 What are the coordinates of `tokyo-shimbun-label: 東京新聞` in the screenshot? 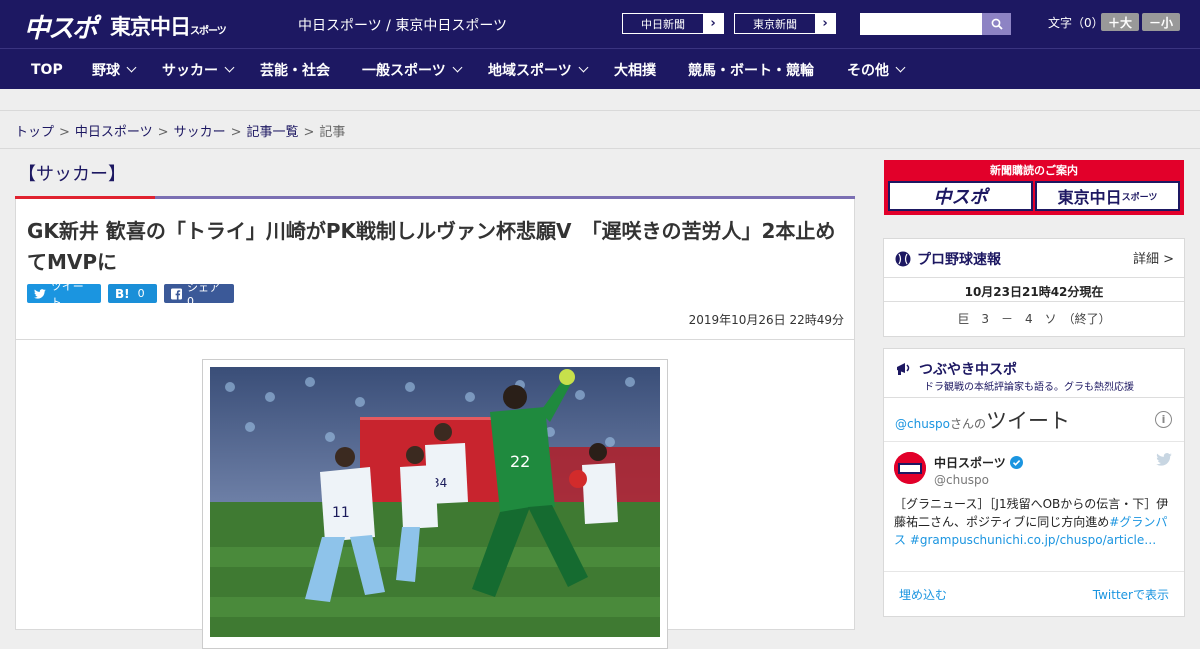 It's located at (775, 24).